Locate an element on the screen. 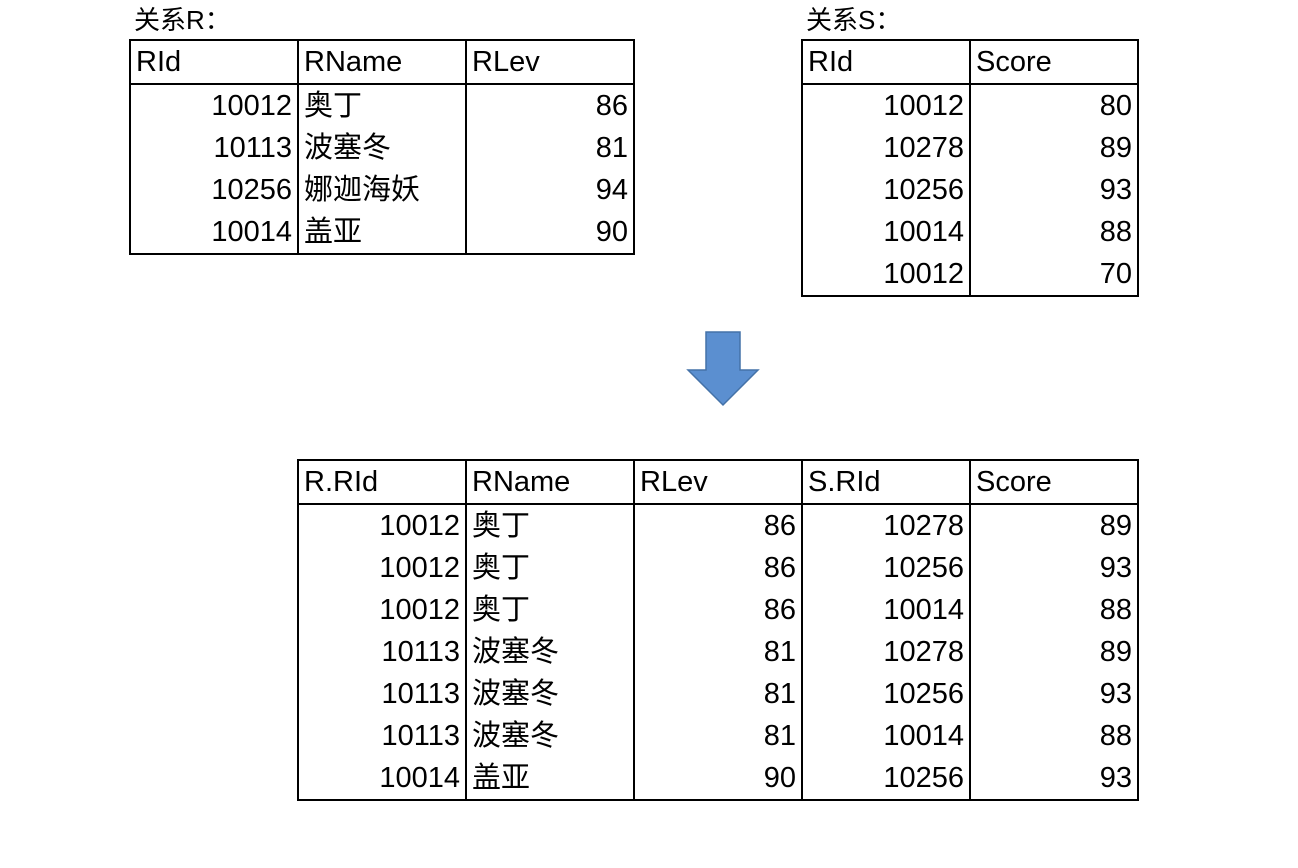 Image resolution: width=1298 pixels, height=868 pixels. table-row: 10014 盖亚 90 10256 93 is located at coordinates (718, 779).